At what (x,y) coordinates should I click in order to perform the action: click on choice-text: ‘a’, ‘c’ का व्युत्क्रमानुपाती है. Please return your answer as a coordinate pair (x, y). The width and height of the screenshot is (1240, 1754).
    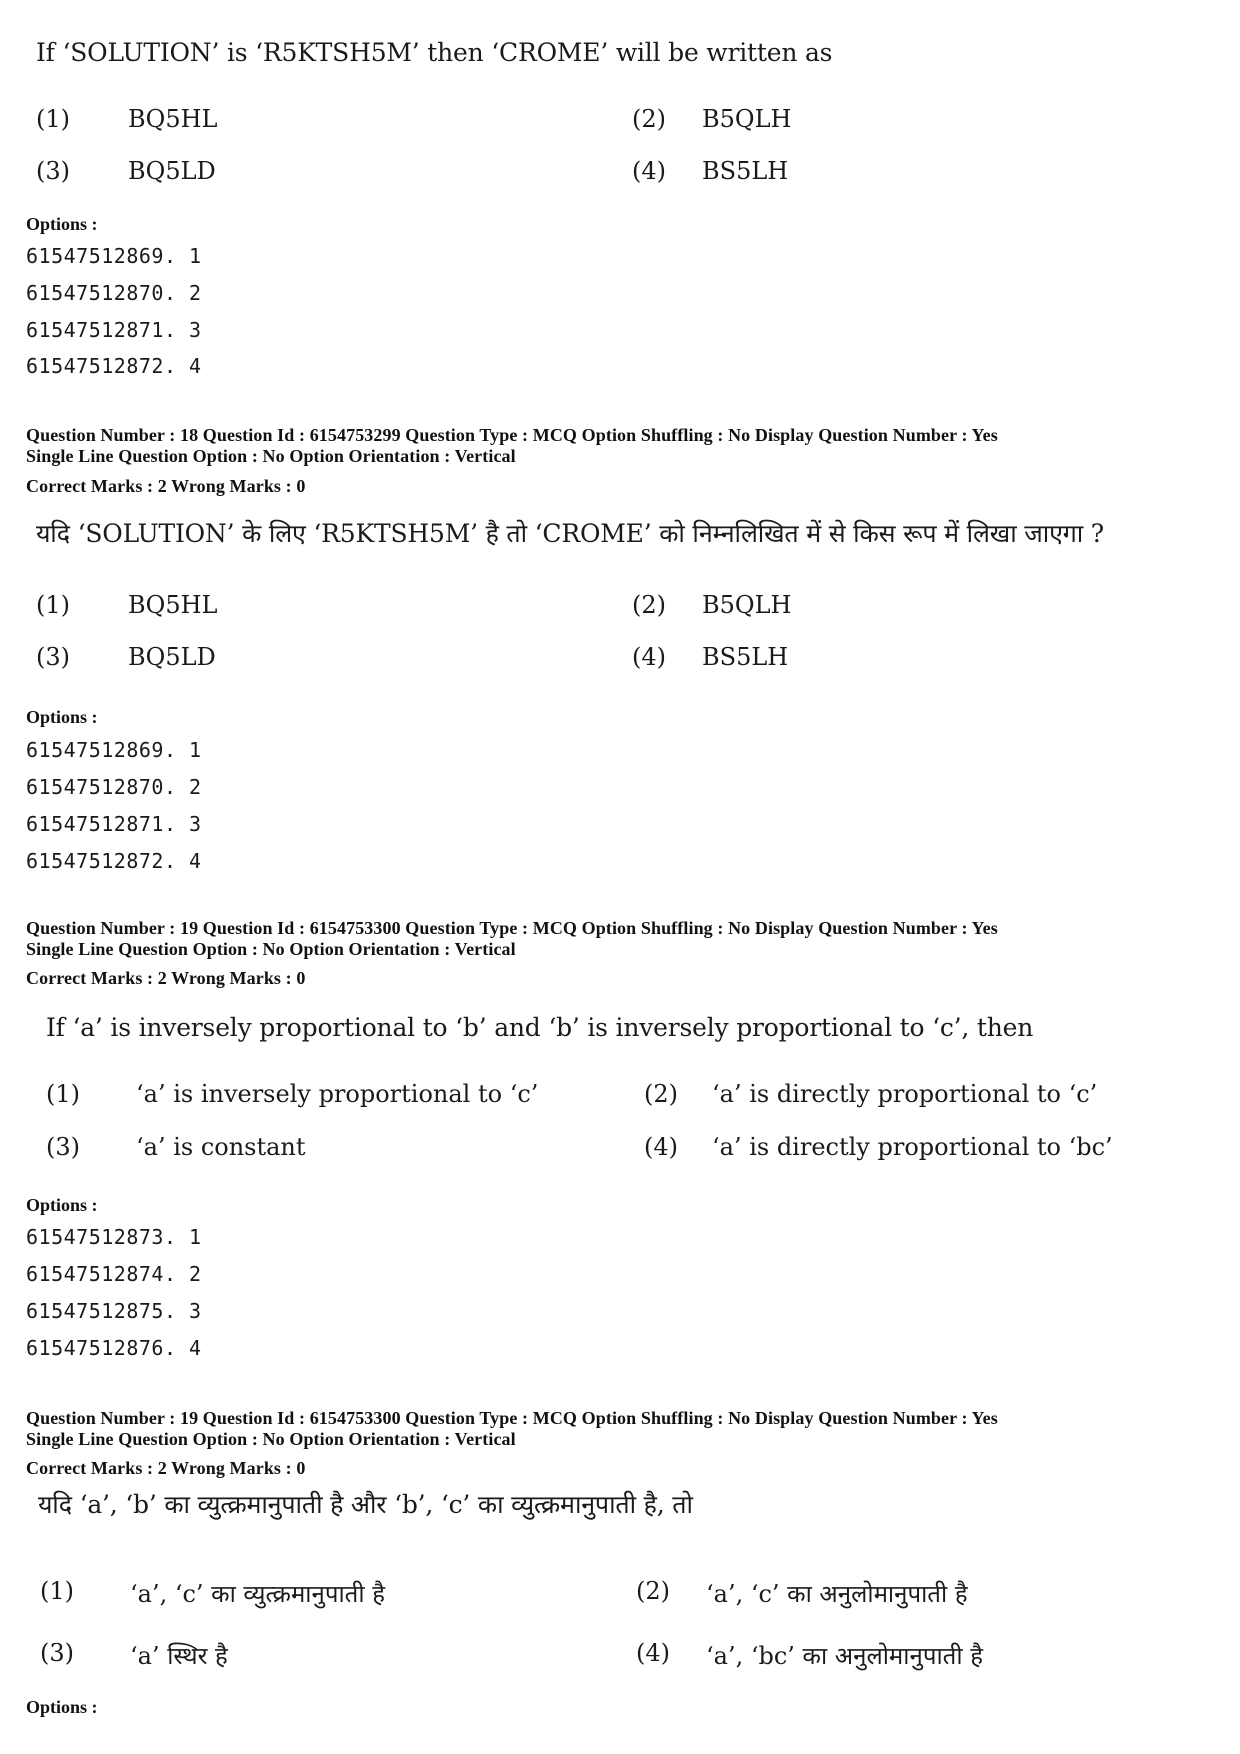
    Looking at the image, I should click on (257, 1594).